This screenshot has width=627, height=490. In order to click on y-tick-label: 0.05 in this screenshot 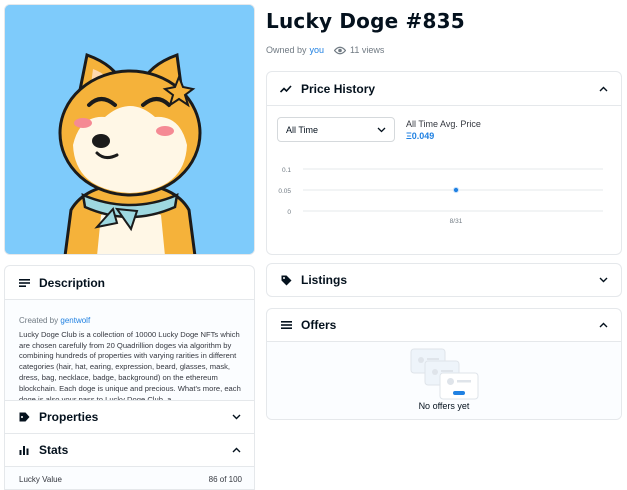, I will do `click(284, 191)`.